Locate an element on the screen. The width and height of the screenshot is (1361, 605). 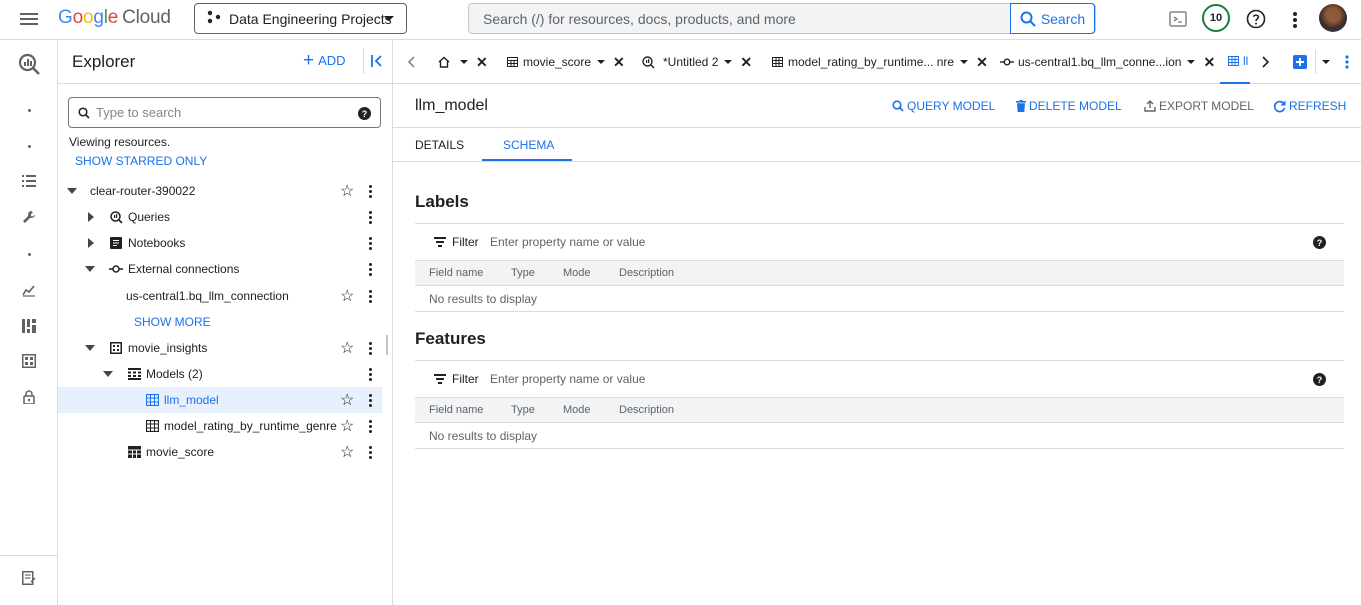
project-picker: Data Engineering Projects is located at coordinates (300, 18).